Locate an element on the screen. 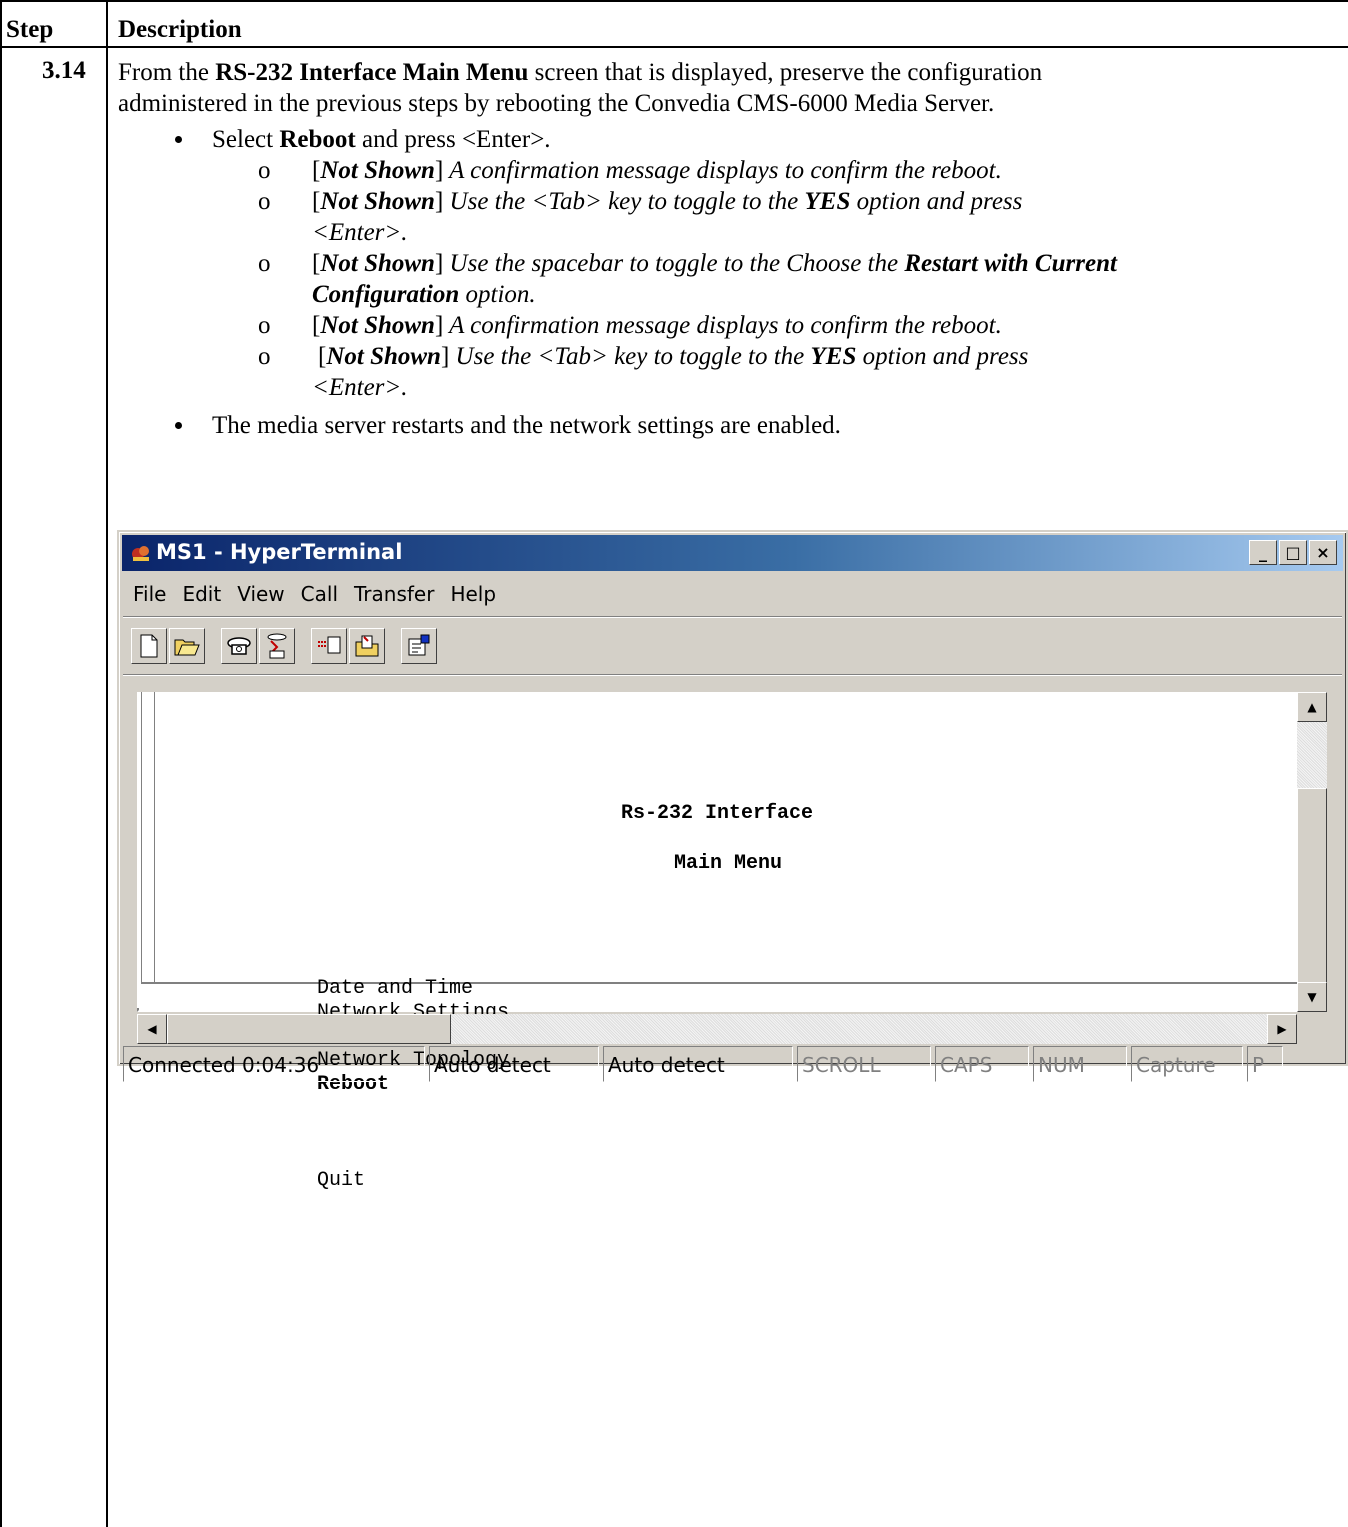 The width and height of the screenshot is (1348, 1527). header-description: Description is located at coordinates (180, 29).